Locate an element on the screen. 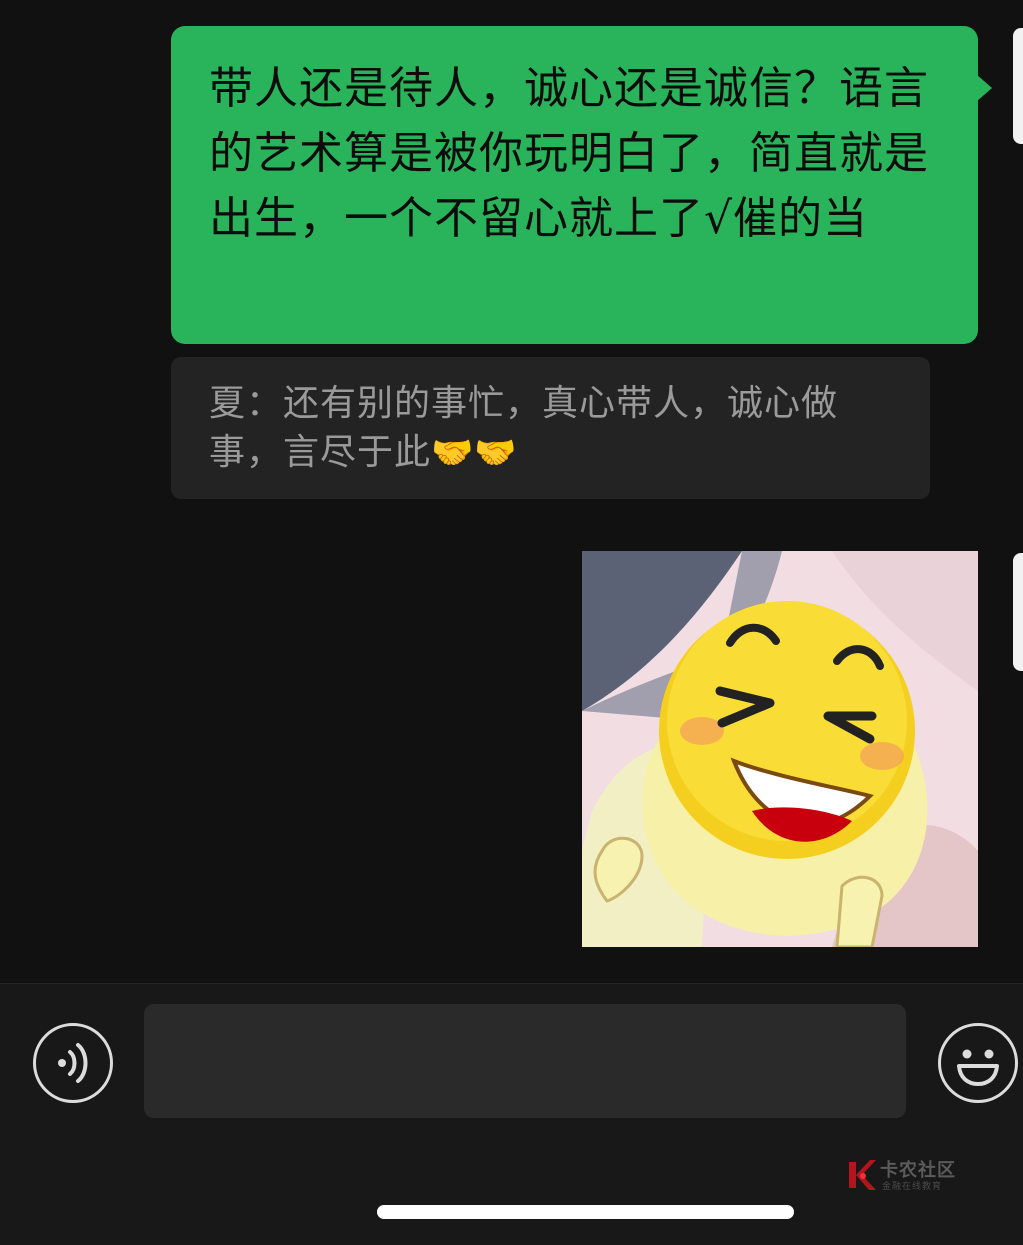 This screenshot has height=1245, width=1023. handshake-emoji: 🤝🤝 is located at coordinates (474, 453).